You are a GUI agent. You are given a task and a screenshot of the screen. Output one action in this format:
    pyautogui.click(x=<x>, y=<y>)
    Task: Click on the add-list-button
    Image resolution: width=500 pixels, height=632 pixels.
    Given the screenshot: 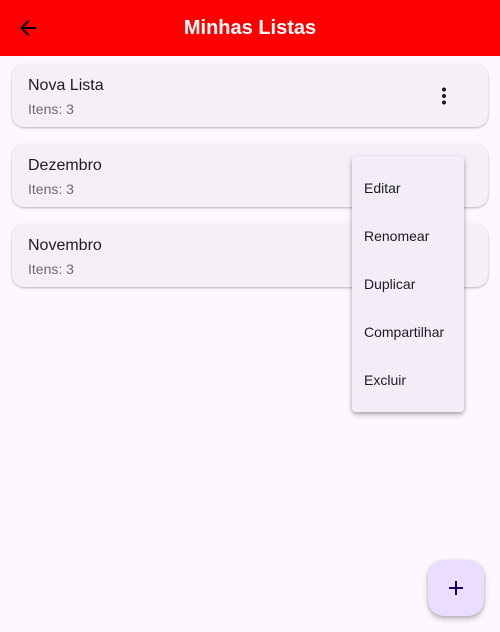 What is the action you would take?
    pyautogui.click(x=456, y=588)
    